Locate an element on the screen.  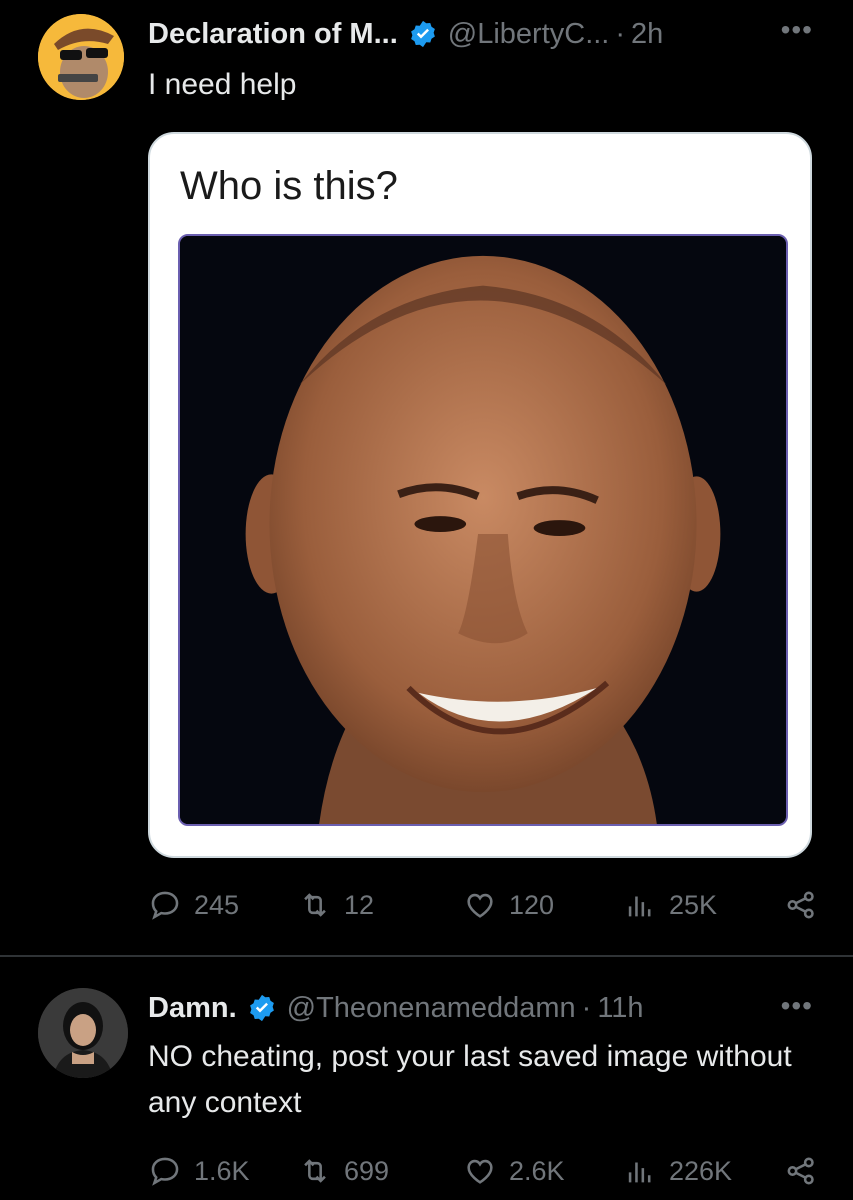
tweet-divider is located at coordinates (426, 956).